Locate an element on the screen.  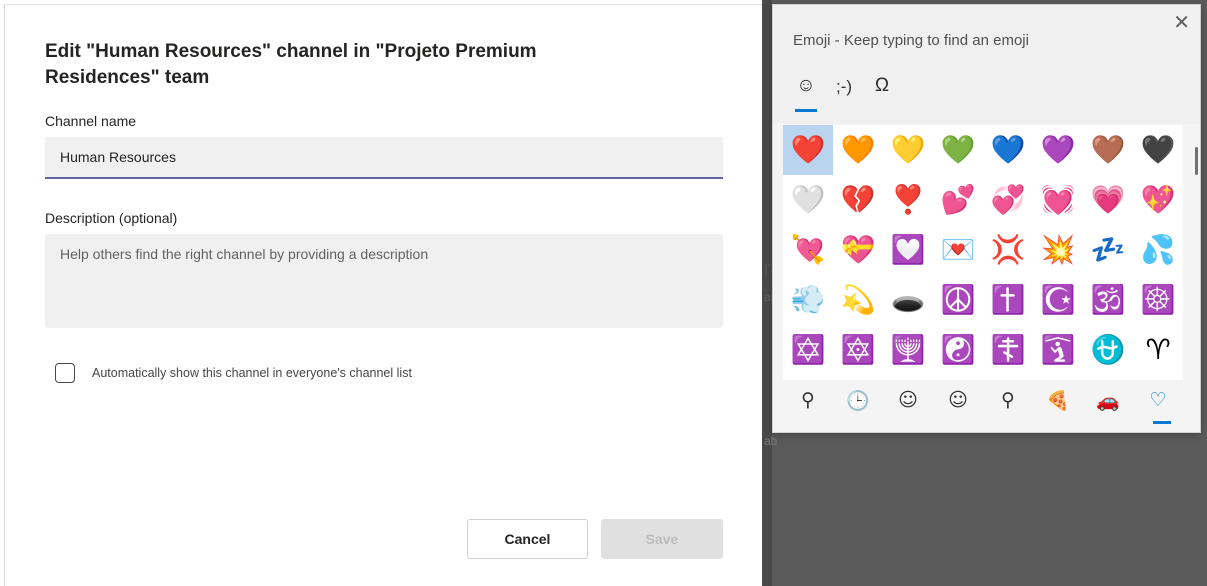
kaomoji-tab: ;-) is located at coordinates (844, 87).